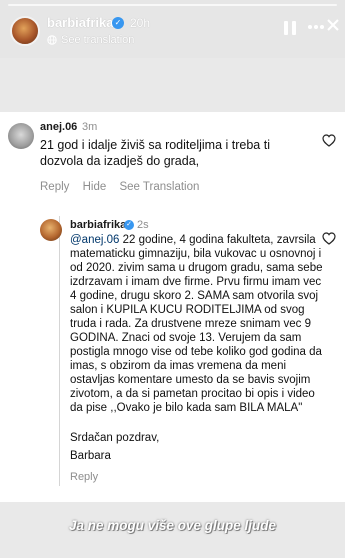 This screenshot has height=558, width=345. Describe the element at coordinates (59, 351) in the screenshot. I see `reply-thread-line` at that location.